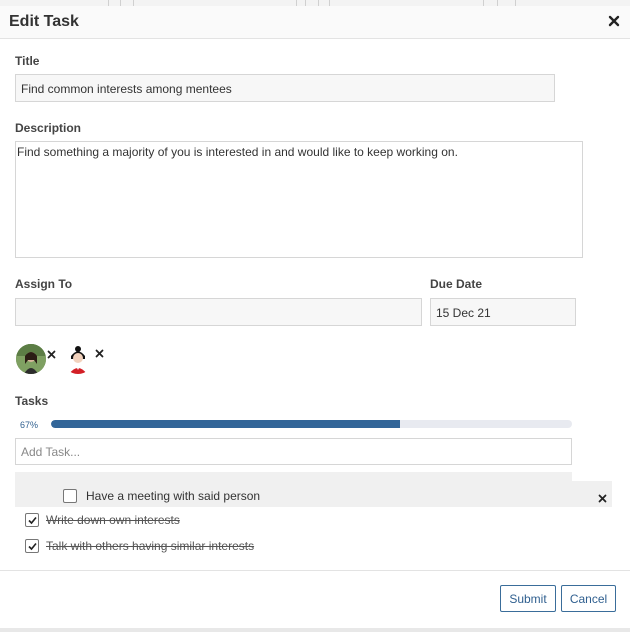  What do you see at coordinates (285, 88) in the screenshot?
I see `title-input: Find common interests among mentees` at bounding box center [285, 88].